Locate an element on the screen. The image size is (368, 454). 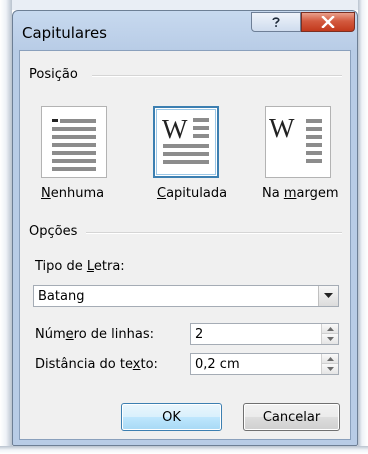
font-select: Batang is located at coordinates (186, 296).